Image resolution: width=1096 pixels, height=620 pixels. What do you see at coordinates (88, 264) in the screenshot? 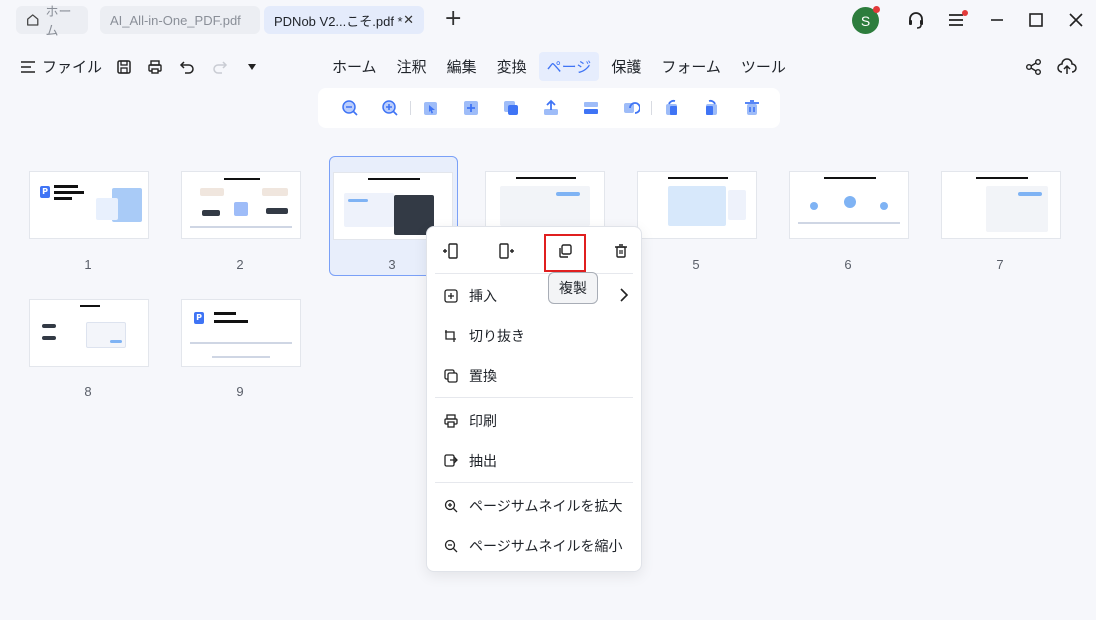
I see `page-number: 1` at bounding box center [88, 264].